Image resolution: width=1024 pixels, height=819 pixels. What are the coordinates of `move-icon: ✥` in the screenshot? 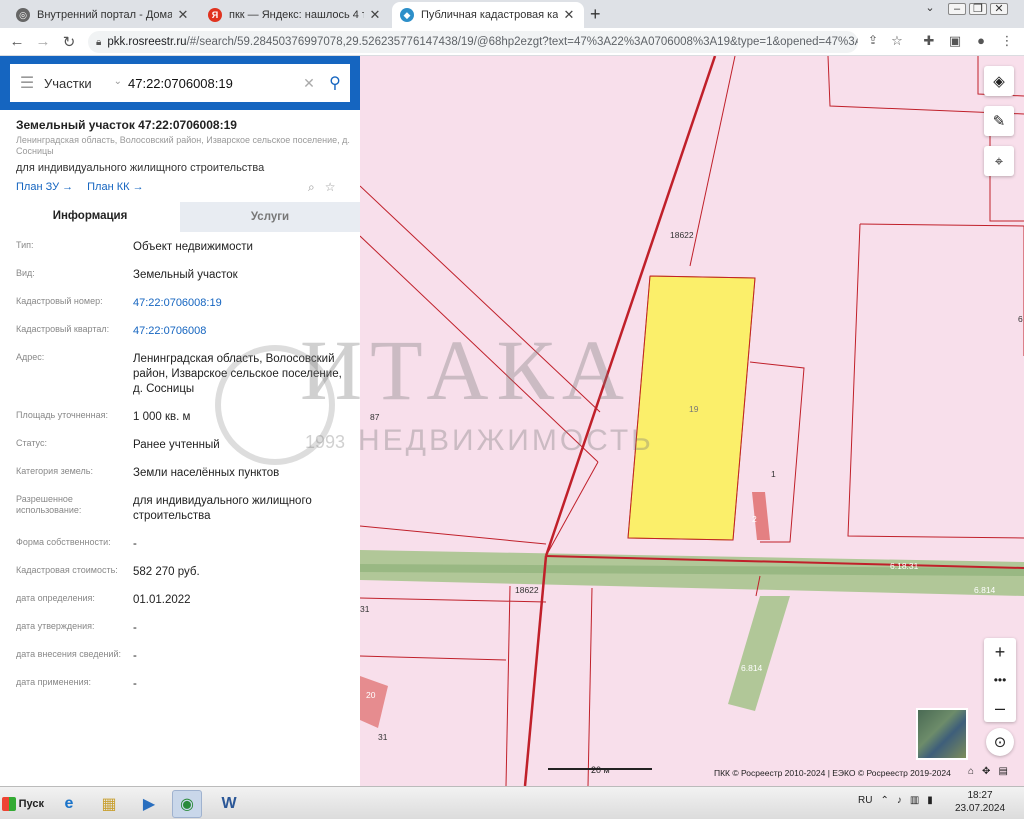 It's located at (986, 771).